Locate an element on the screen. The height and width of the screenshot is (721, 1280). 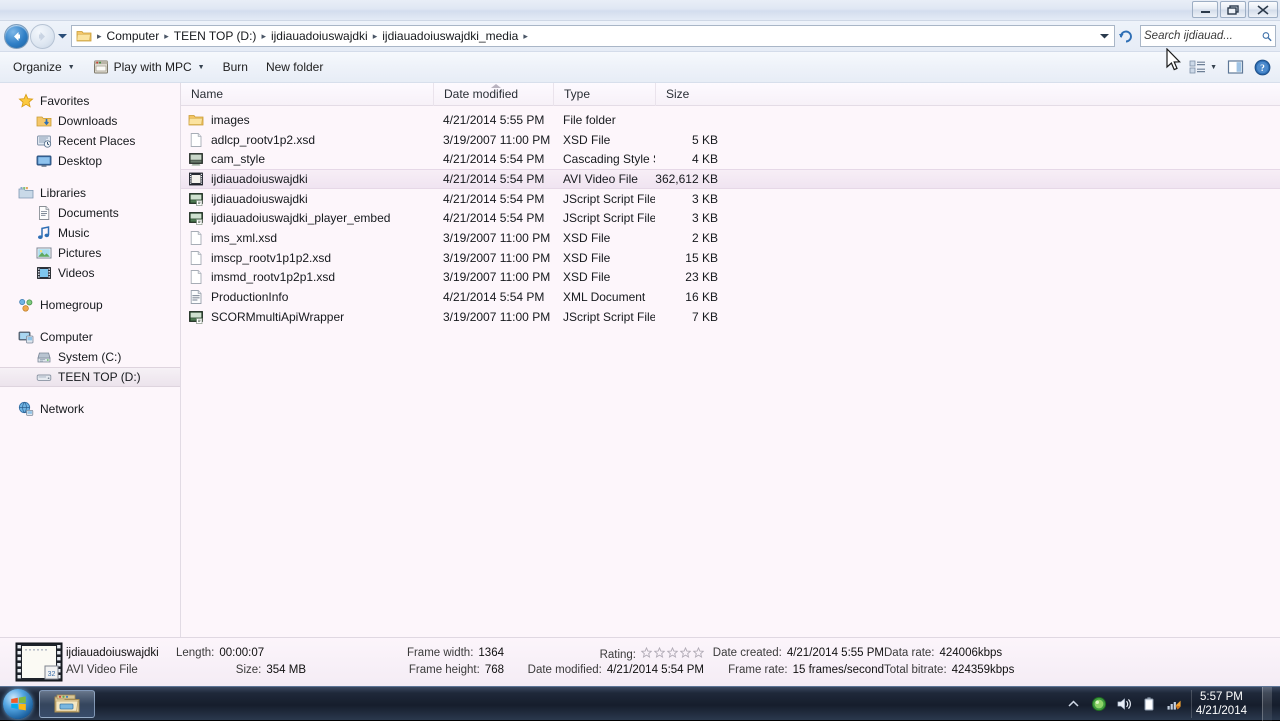
burn-button: Burn is located at coordinates (235, 67).